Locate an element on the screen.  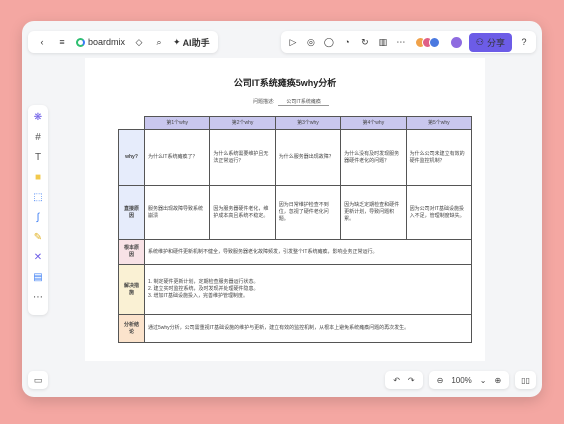
problem-description: 问题描述: 公司IT系统瘫痪 is located at coordinates (291, 102).